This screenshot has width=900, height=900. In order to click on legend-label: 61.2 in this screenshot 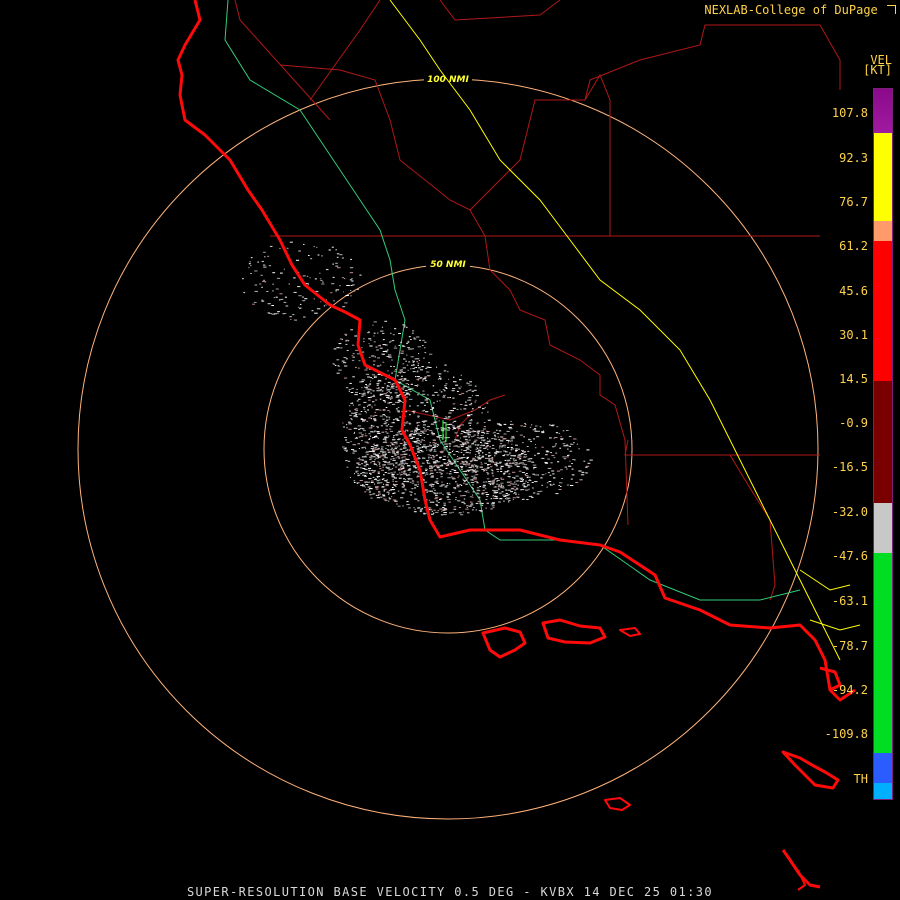, I will do `click(853, 246)`.